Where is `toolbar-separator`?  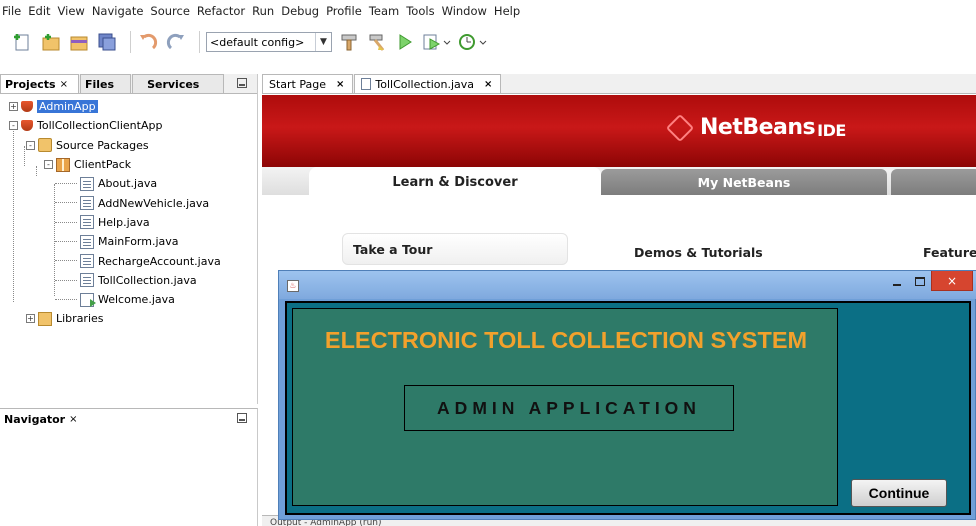 toolbar-separator is located at coordinates (130, 42).